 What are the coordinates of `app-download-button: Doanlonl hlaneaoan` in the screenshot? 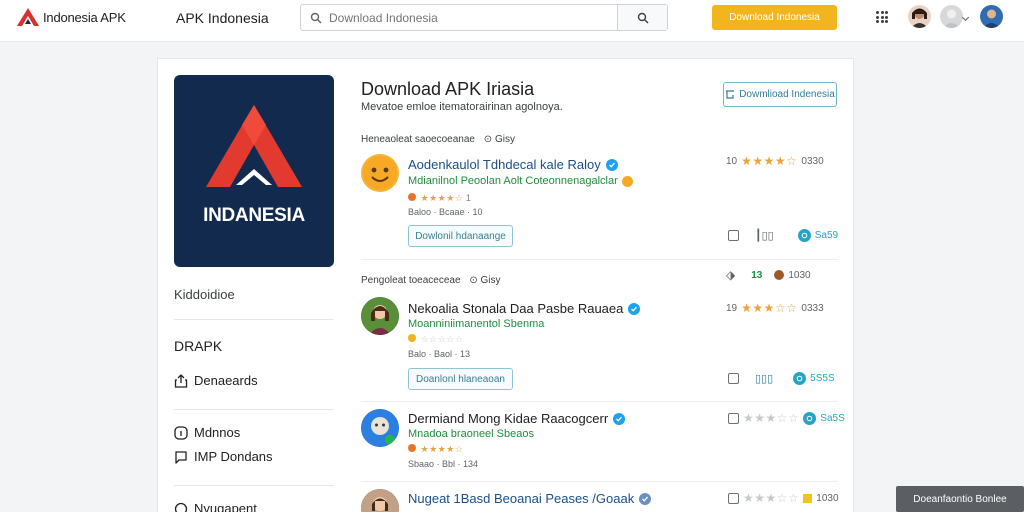 It's located at (460, 379).